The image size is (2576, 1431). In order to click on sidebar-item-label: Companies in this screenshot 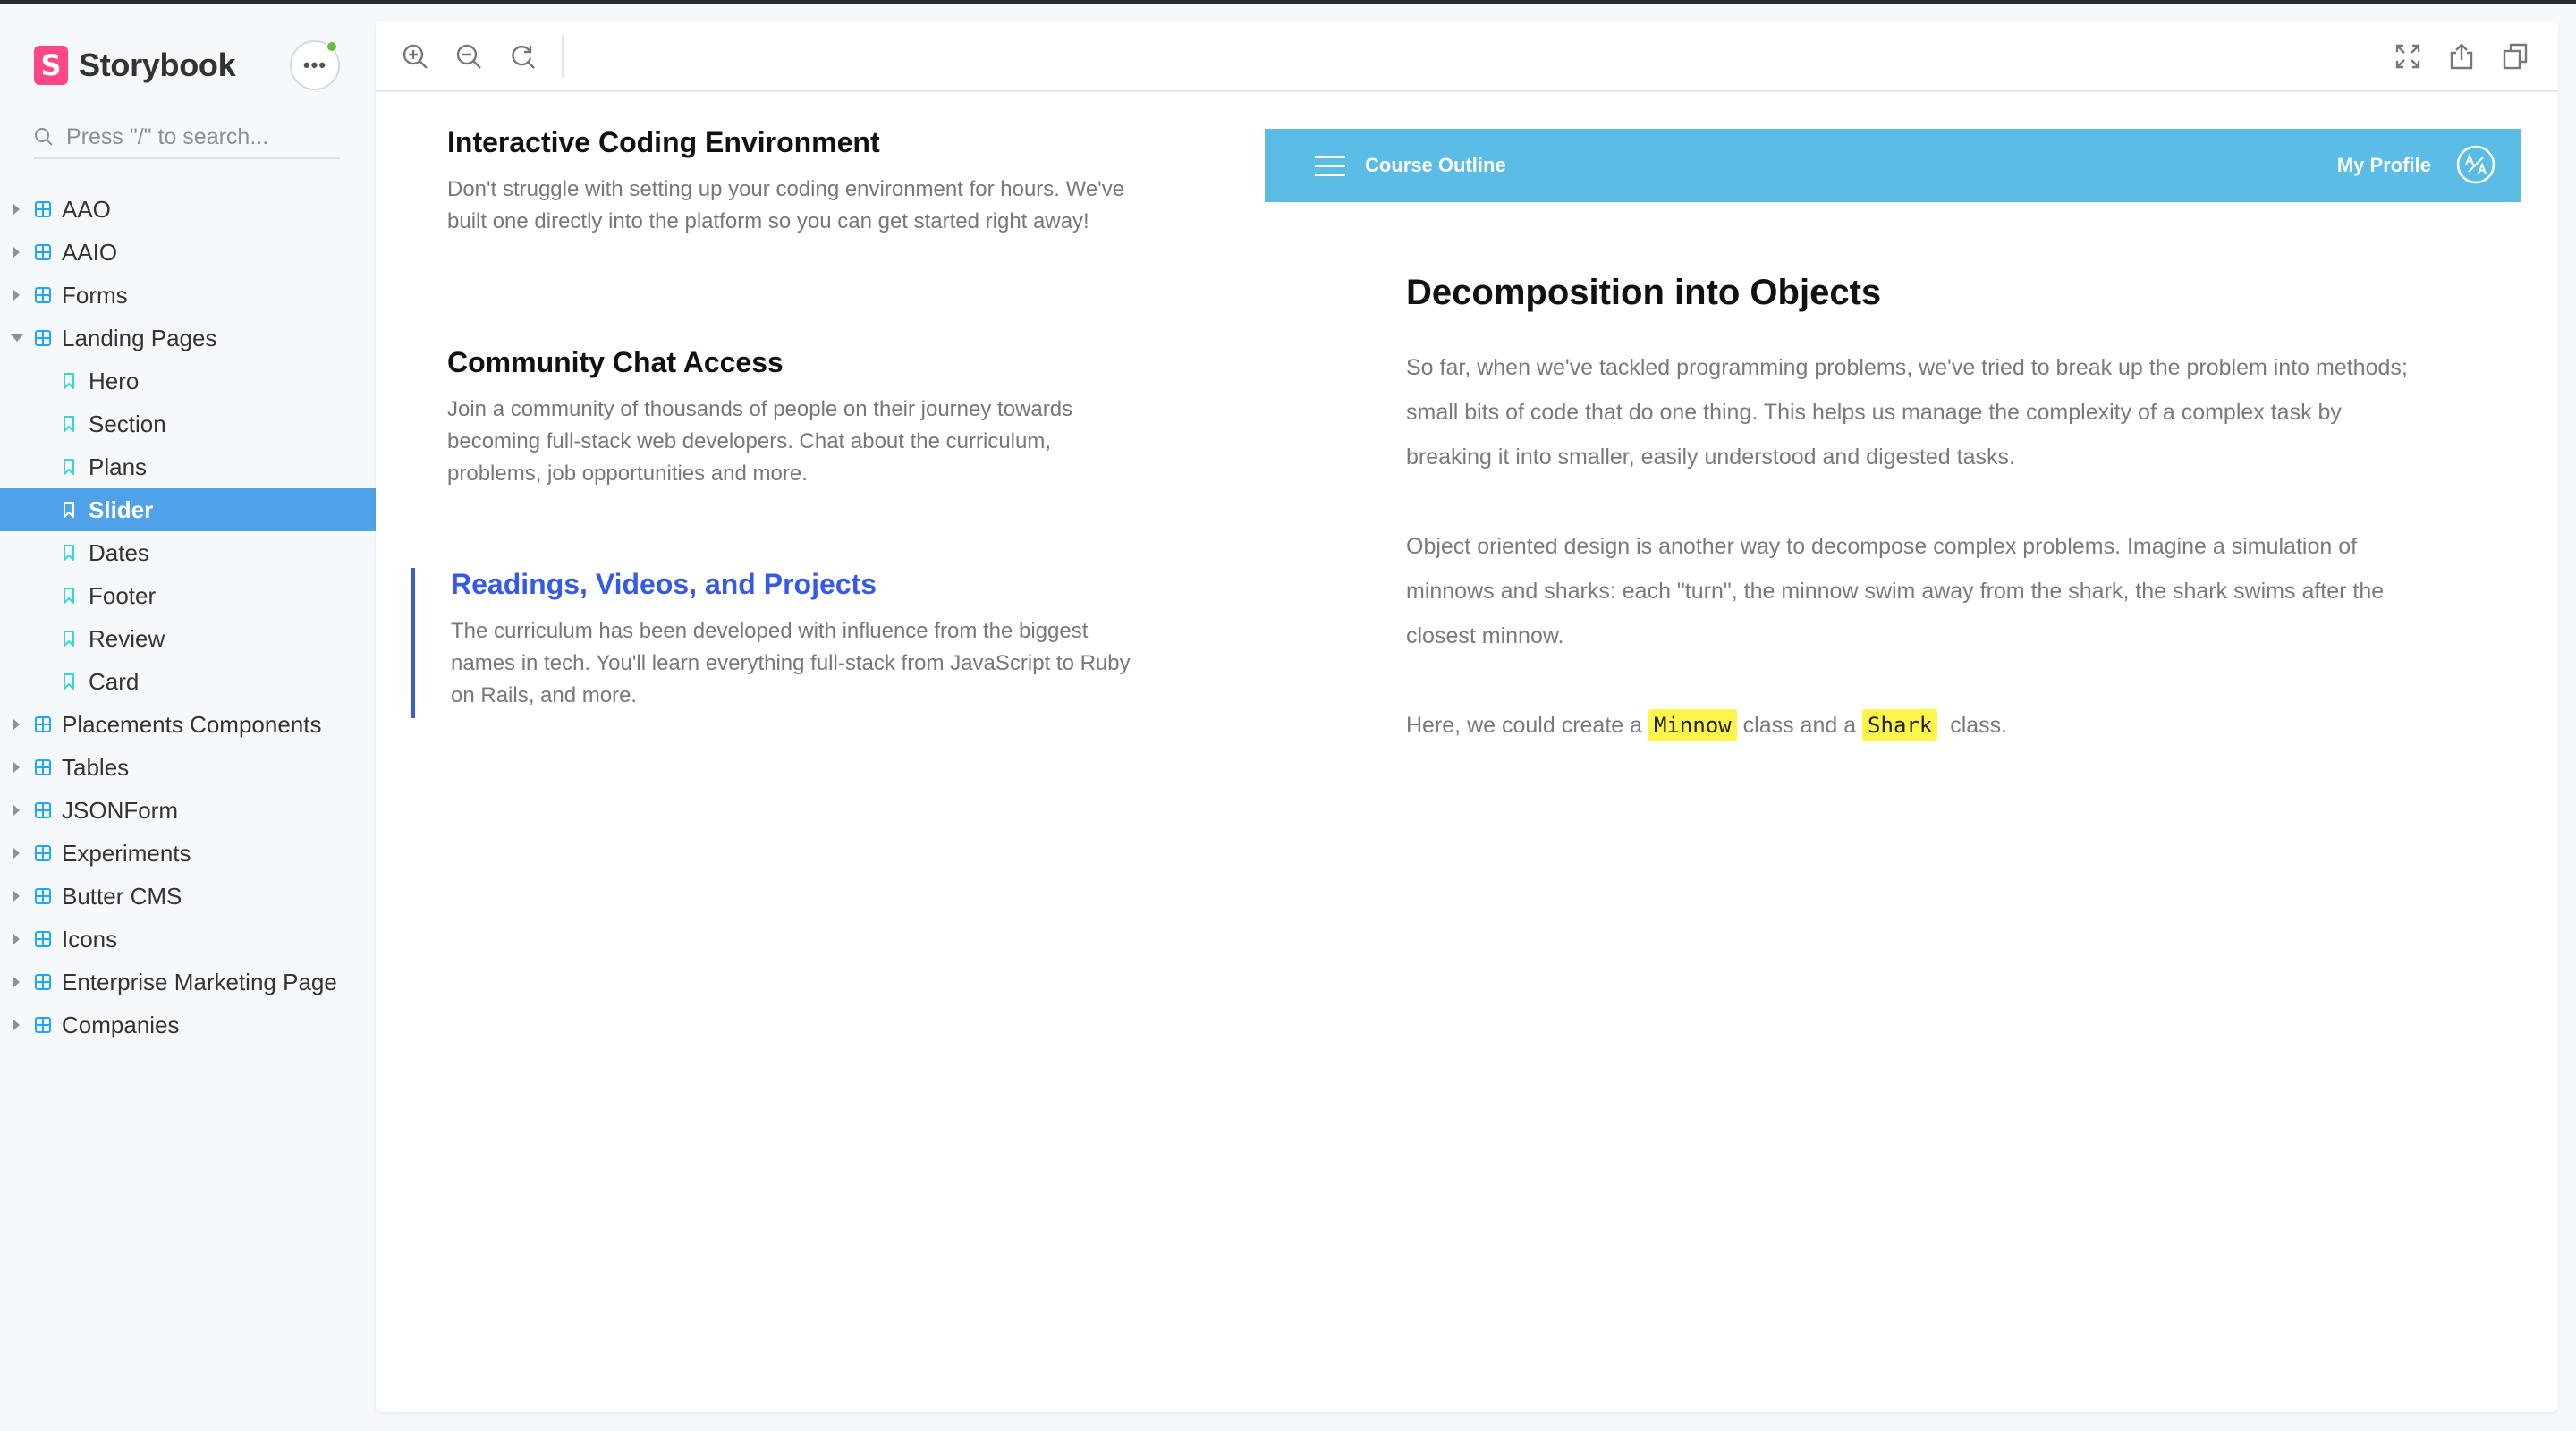, I will do `click(121, 1024)`.